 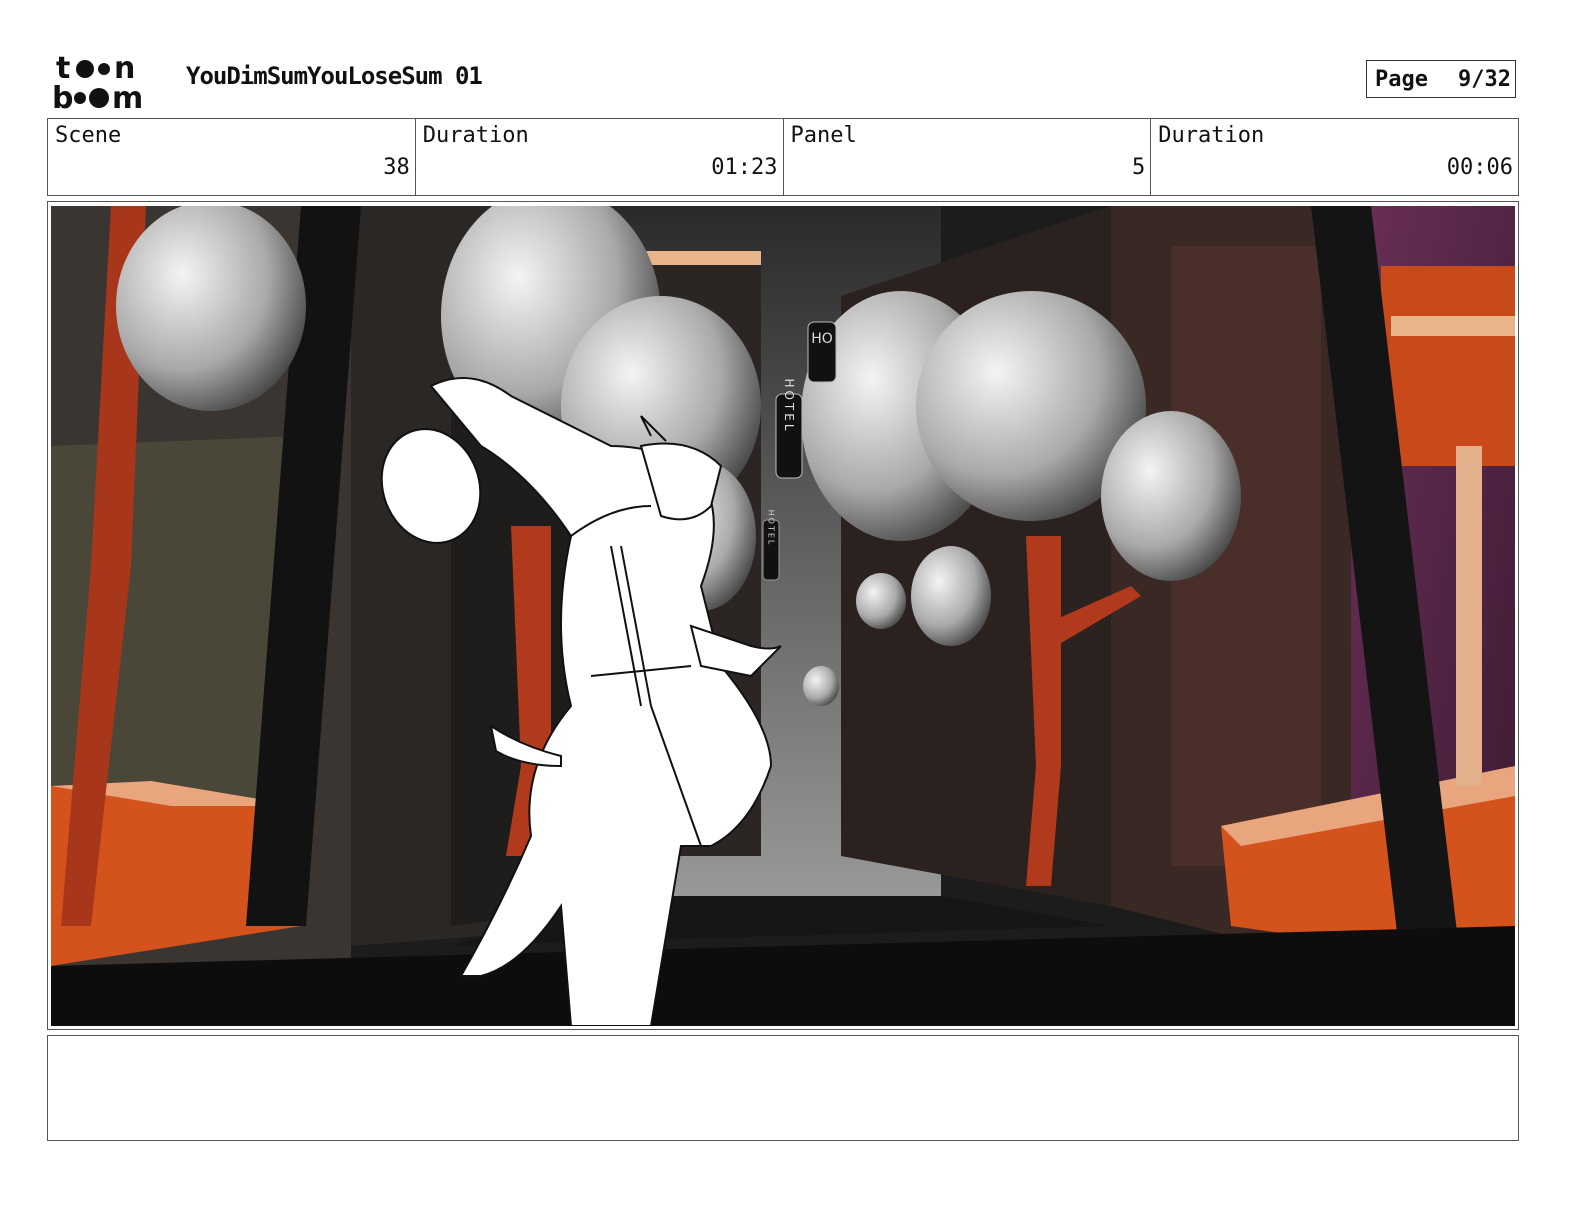 I want to click on panel-duration-cell: Duration 00:06, so click(x=1334, y=157).